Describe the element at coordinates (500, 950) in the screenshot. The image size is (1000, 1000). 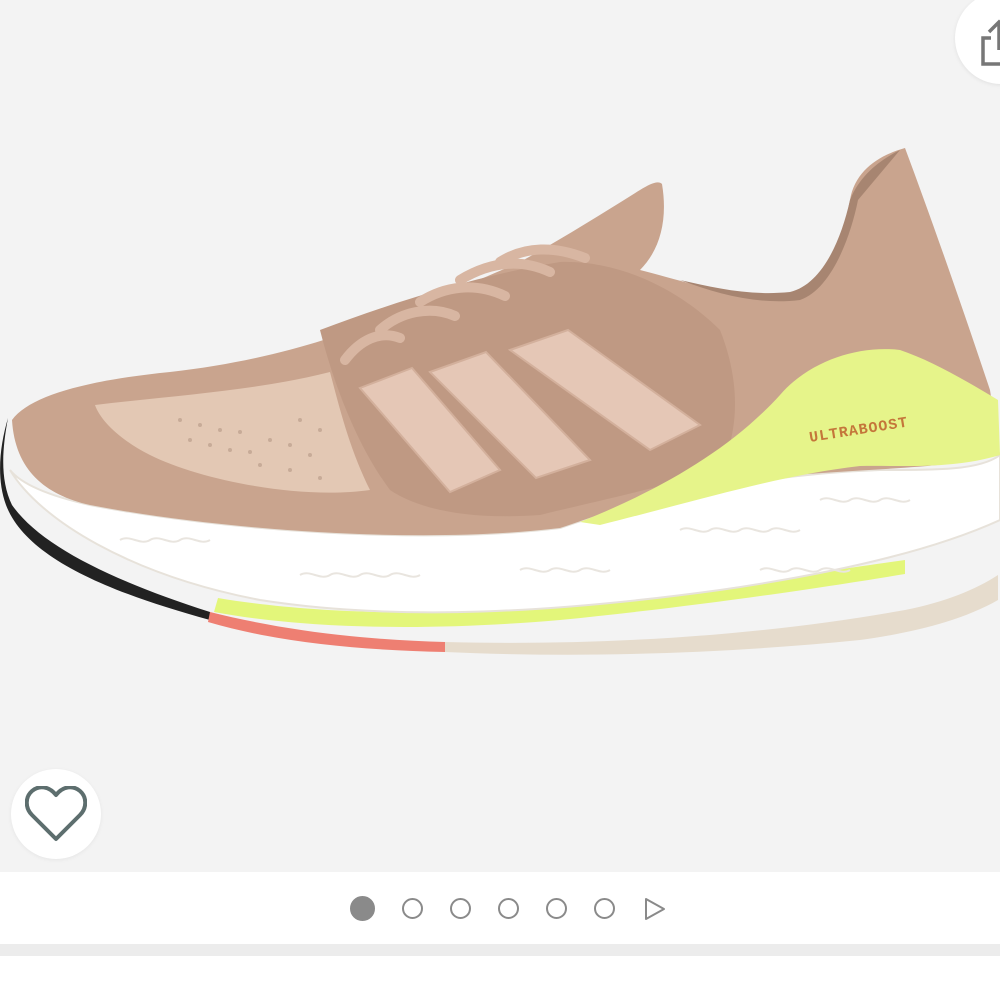
I see `section-divider` at that location.